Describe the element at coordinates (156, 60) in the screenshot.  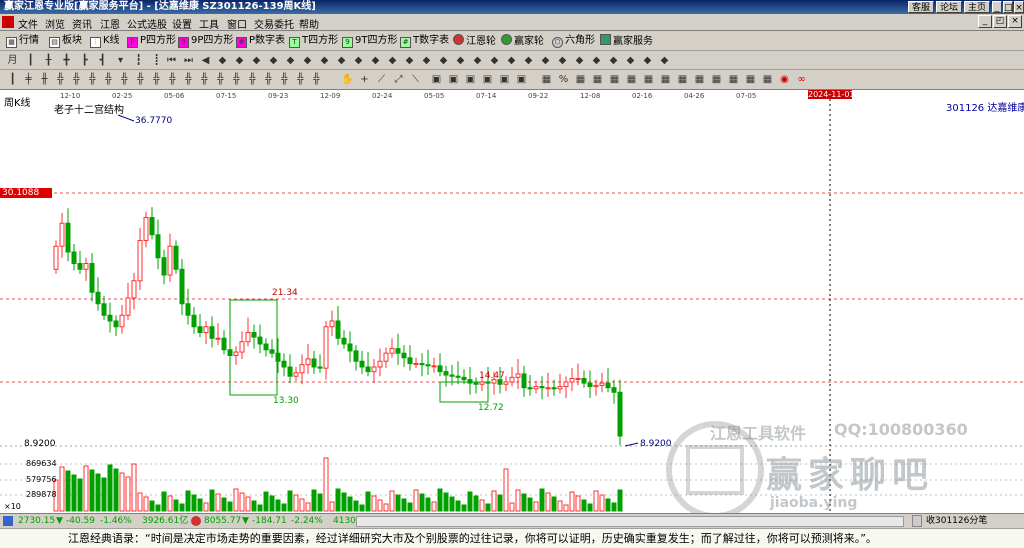
I see `candle-icon: ┋` at that location.